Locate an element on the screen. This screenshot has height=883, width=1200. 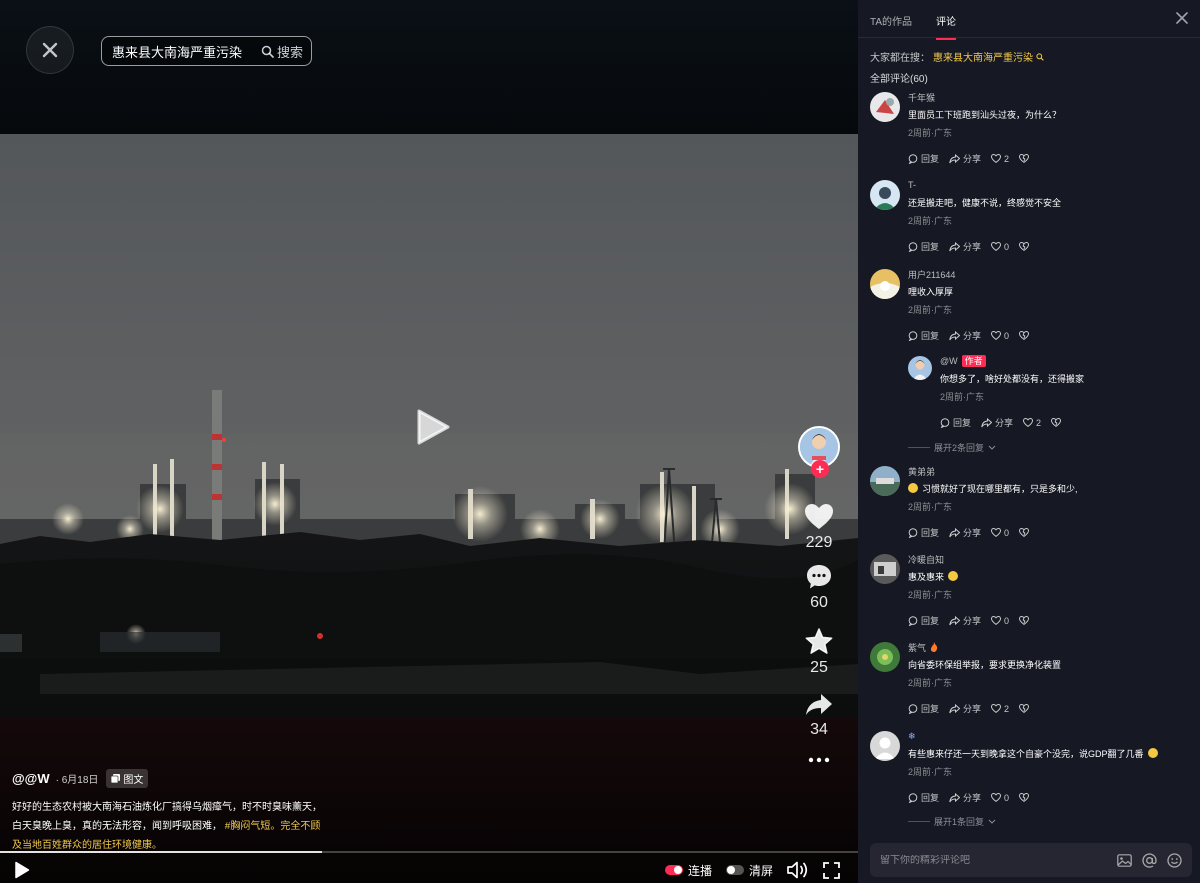
comment-actions: 回复 分享 0 is located at coordinates (1048, 797).